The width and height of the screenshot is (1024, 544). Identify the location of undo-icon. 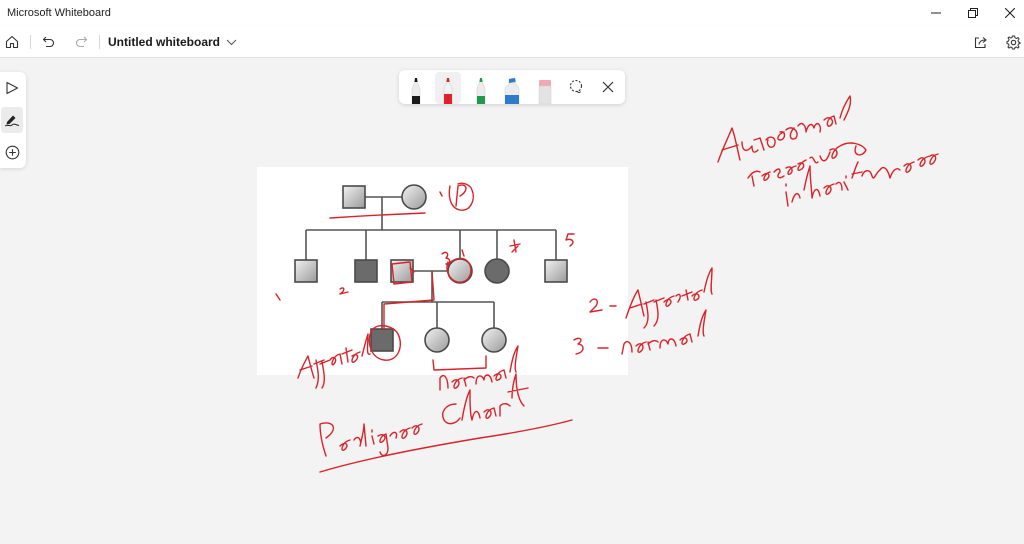
(48, 42).